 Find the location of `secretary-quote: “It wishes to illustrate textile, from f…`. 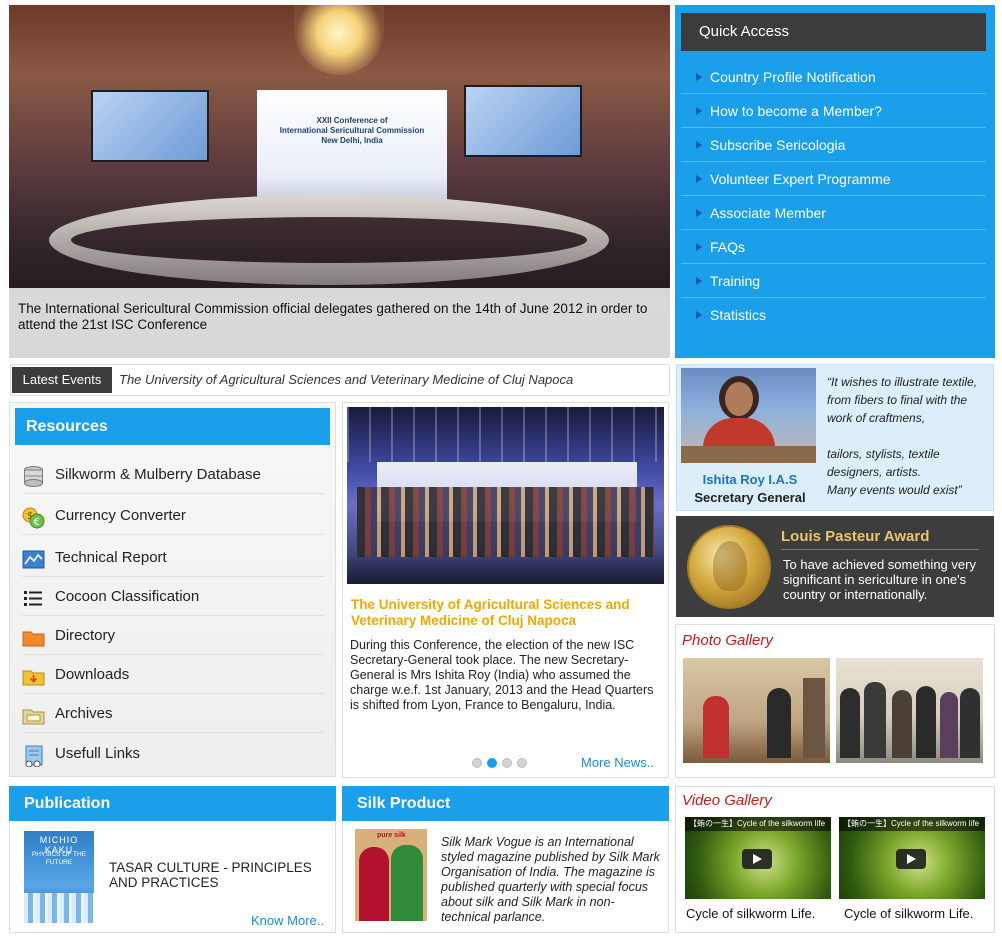

secretary-quote: “It wishes to illustrate textile, from f… is located at coordinates (902, 436).